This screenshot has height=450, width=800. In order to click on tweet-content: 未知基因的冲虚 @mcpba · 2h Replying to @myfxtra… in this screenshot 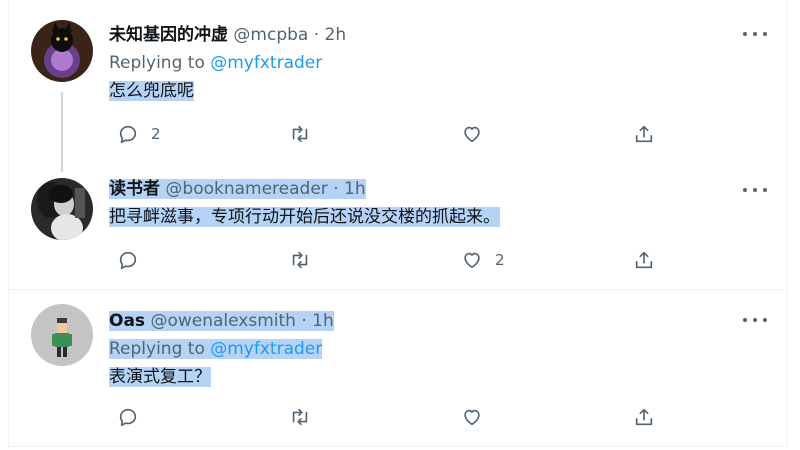, I will do `click(438, 63)`.